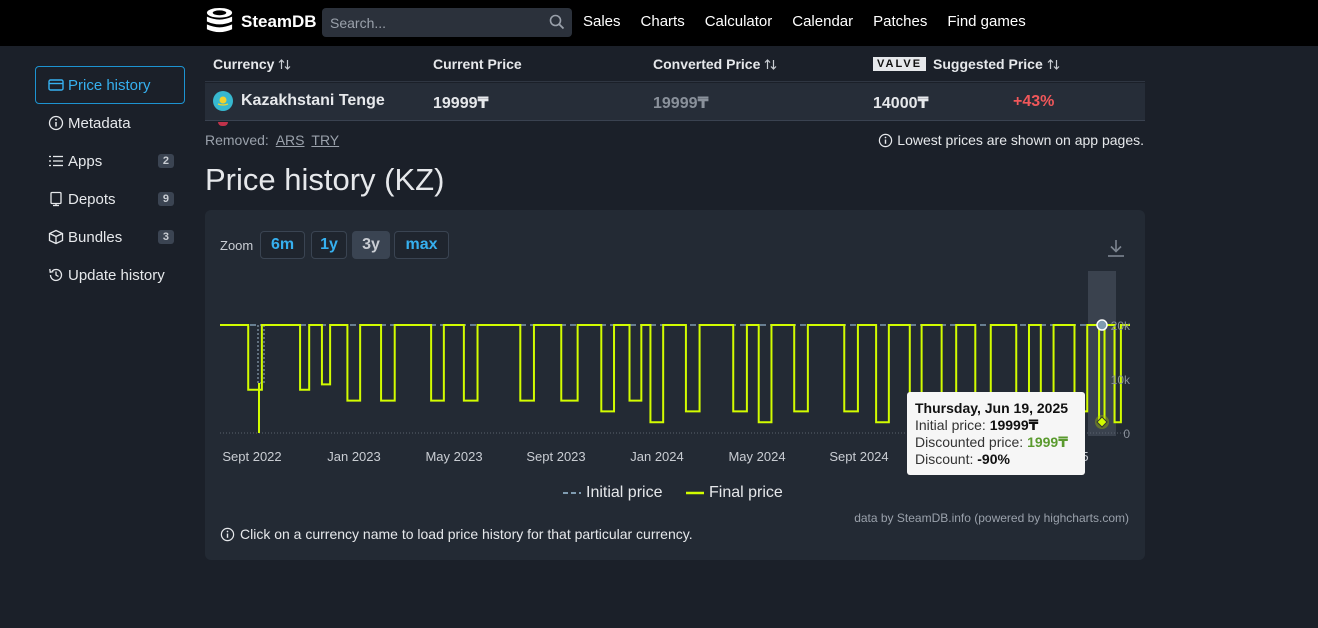  What do you see at coordinates (555, 456) in the screenshot?
I see `x-tick-label: Sept 2023` at bounding box center [555, 456].